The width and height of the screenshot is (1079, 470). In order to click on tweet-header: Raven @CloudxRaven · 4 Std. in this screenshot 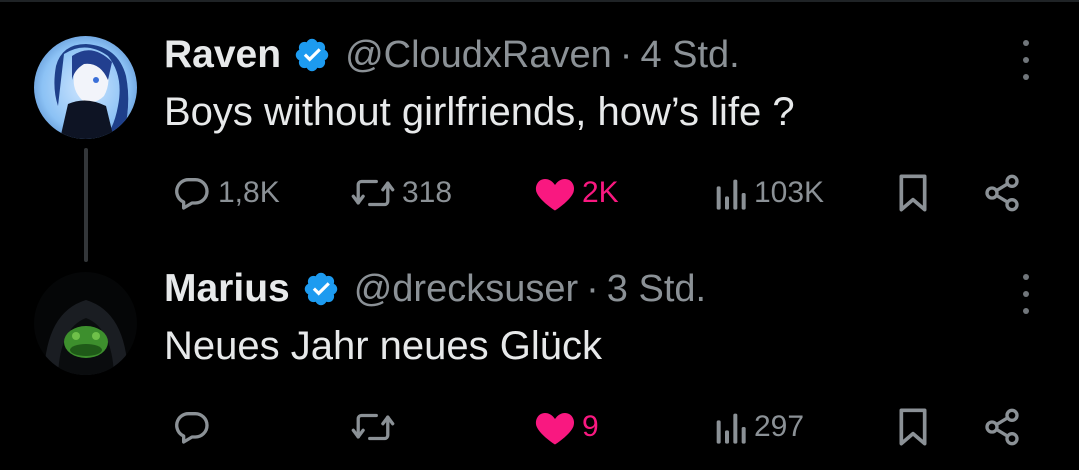, I will do `click(452, 55)`.